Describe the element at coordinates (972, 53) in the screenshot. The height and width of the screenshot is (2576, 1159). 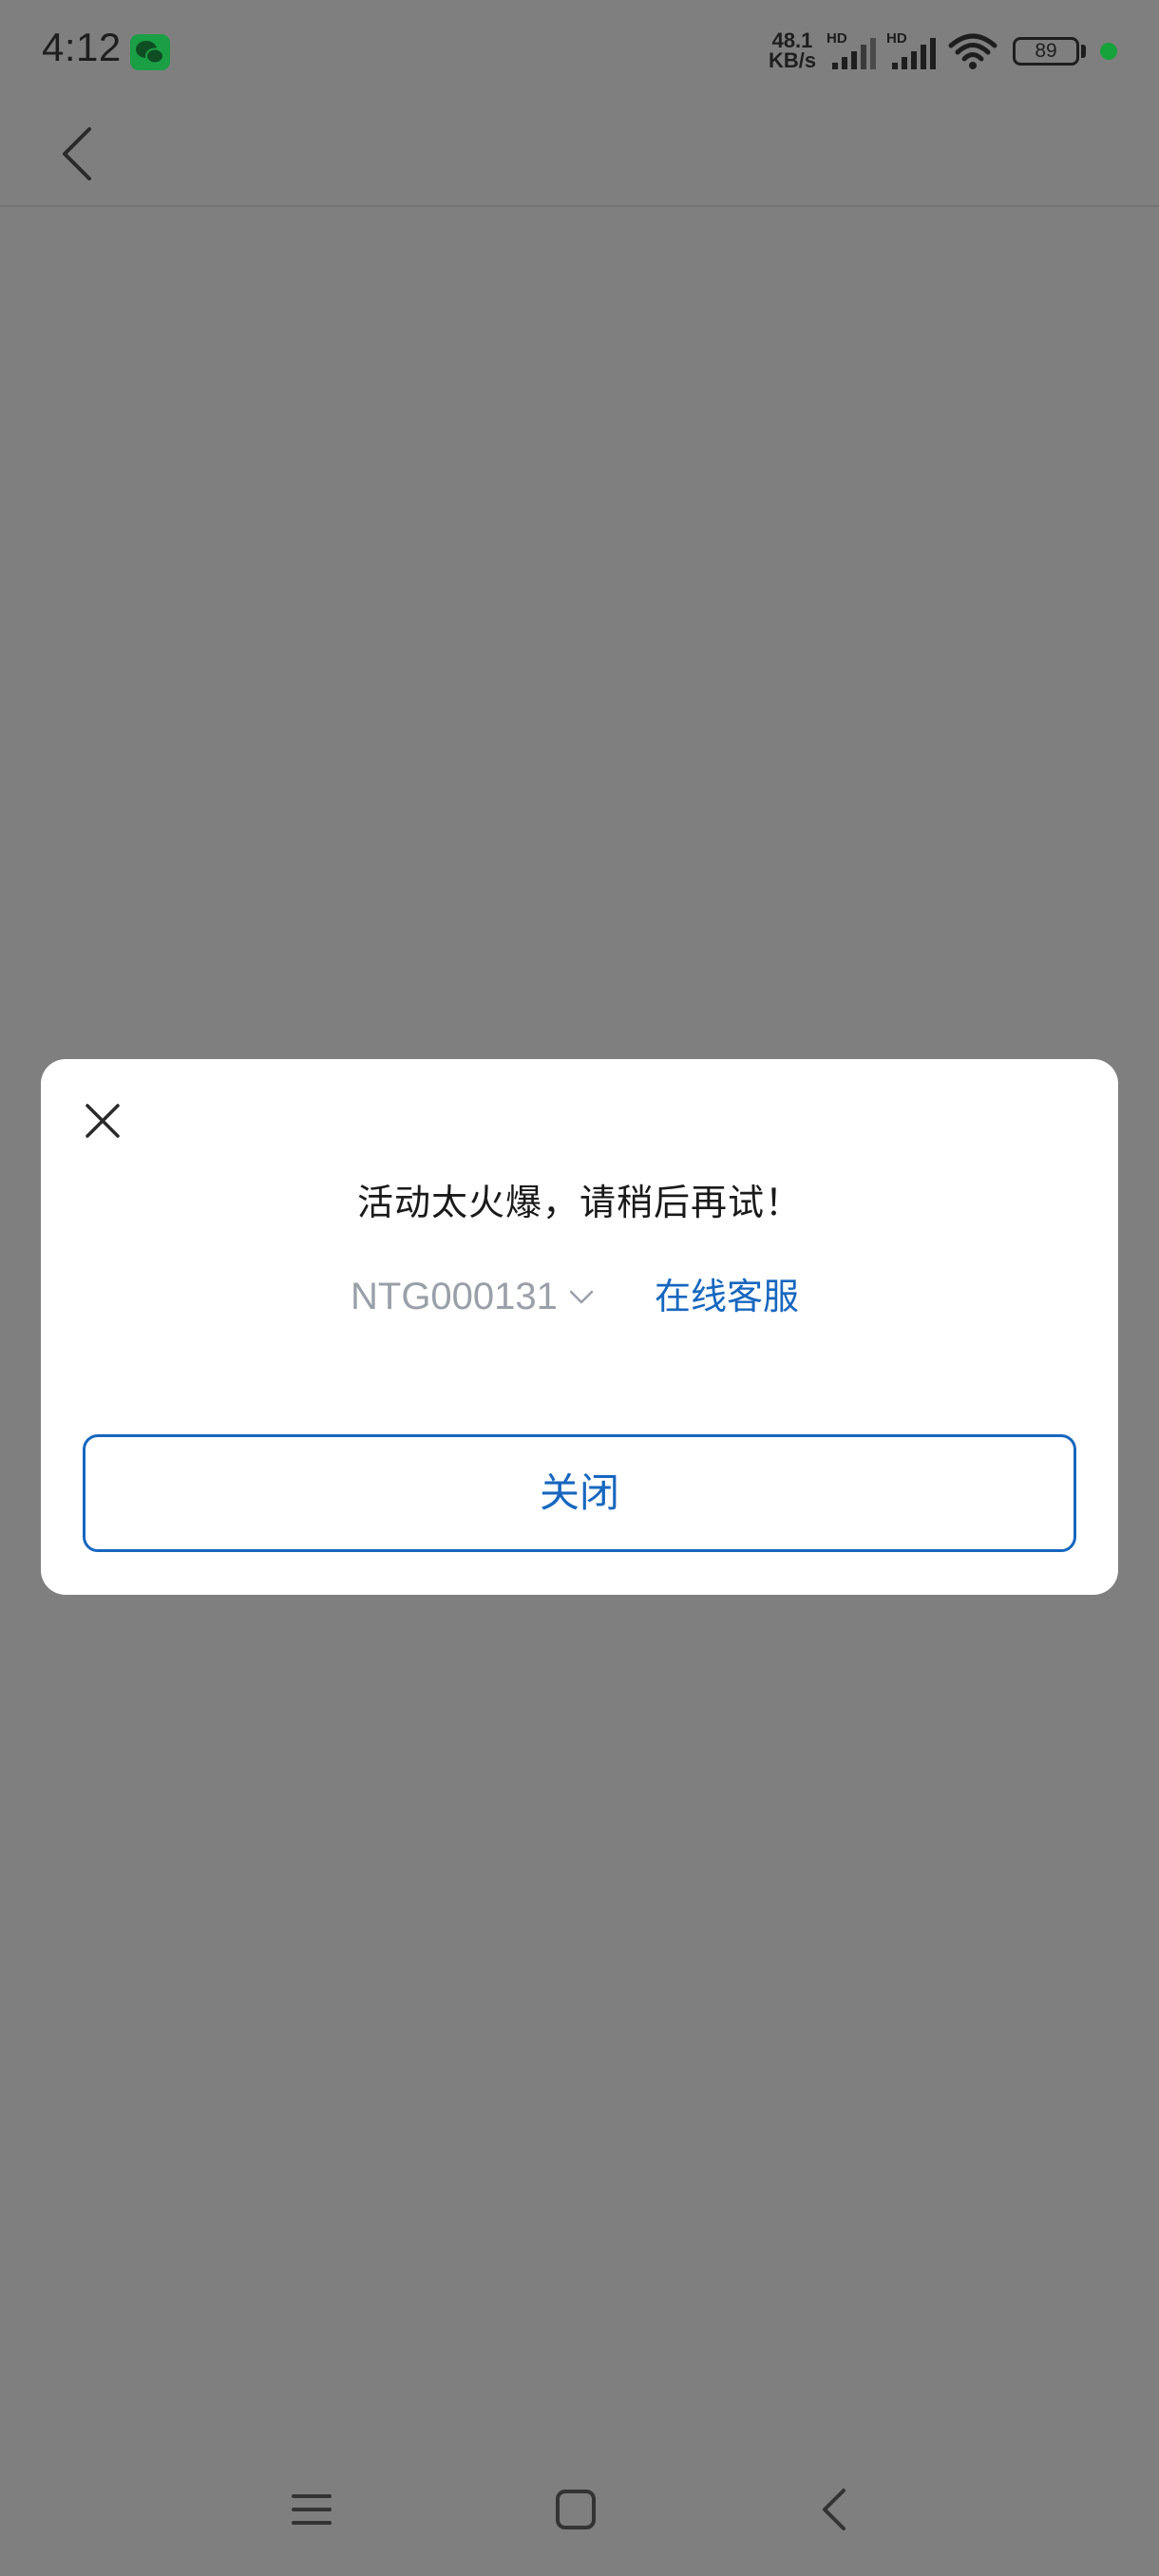
I see `wifi-icon` at that location.